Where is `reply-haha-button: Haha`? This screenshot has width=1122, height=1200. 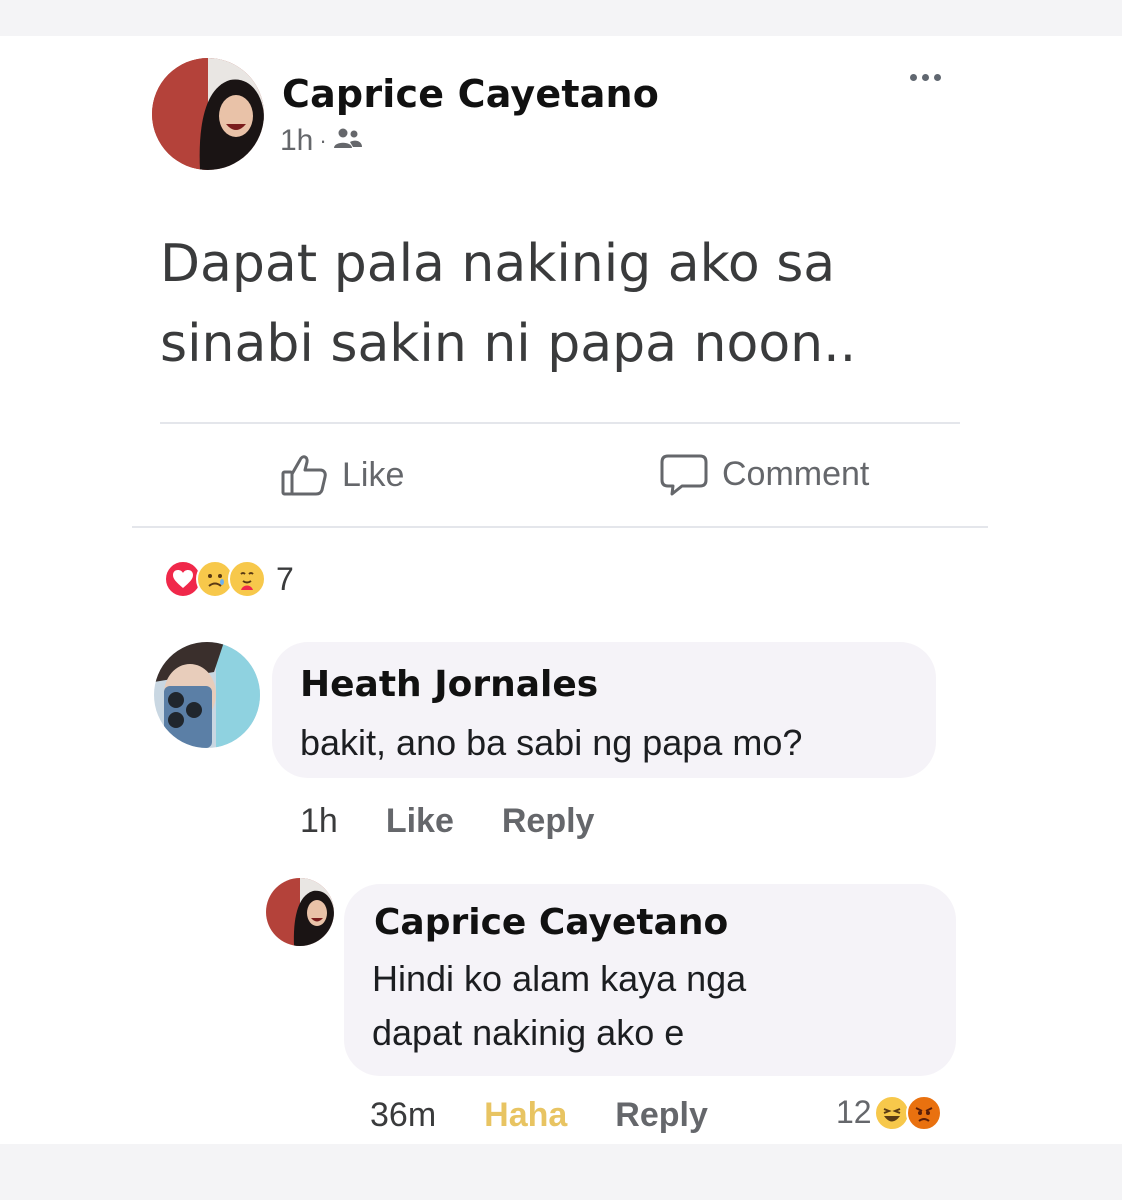 reply-haha-button: Haha is located at coordinates (525, 1115).